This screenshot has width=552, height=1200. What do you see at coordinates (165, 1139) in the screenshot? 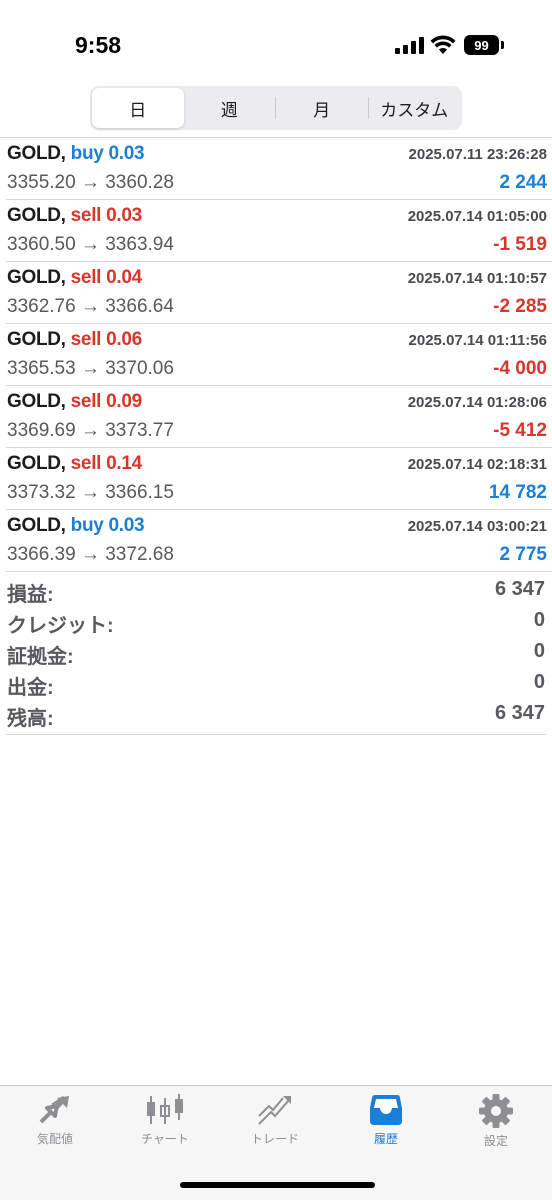
I see `tab-label: チャート` at bounding box center [165, 1139].